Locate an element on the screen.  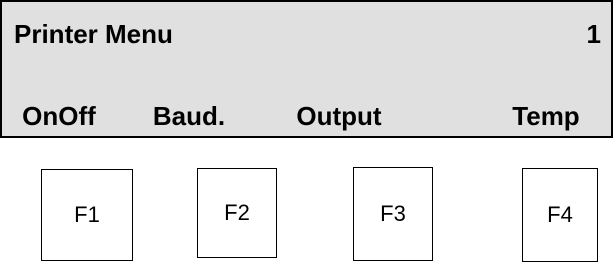
softkey-label-temp: Temp is located at coordinates (546, 116).